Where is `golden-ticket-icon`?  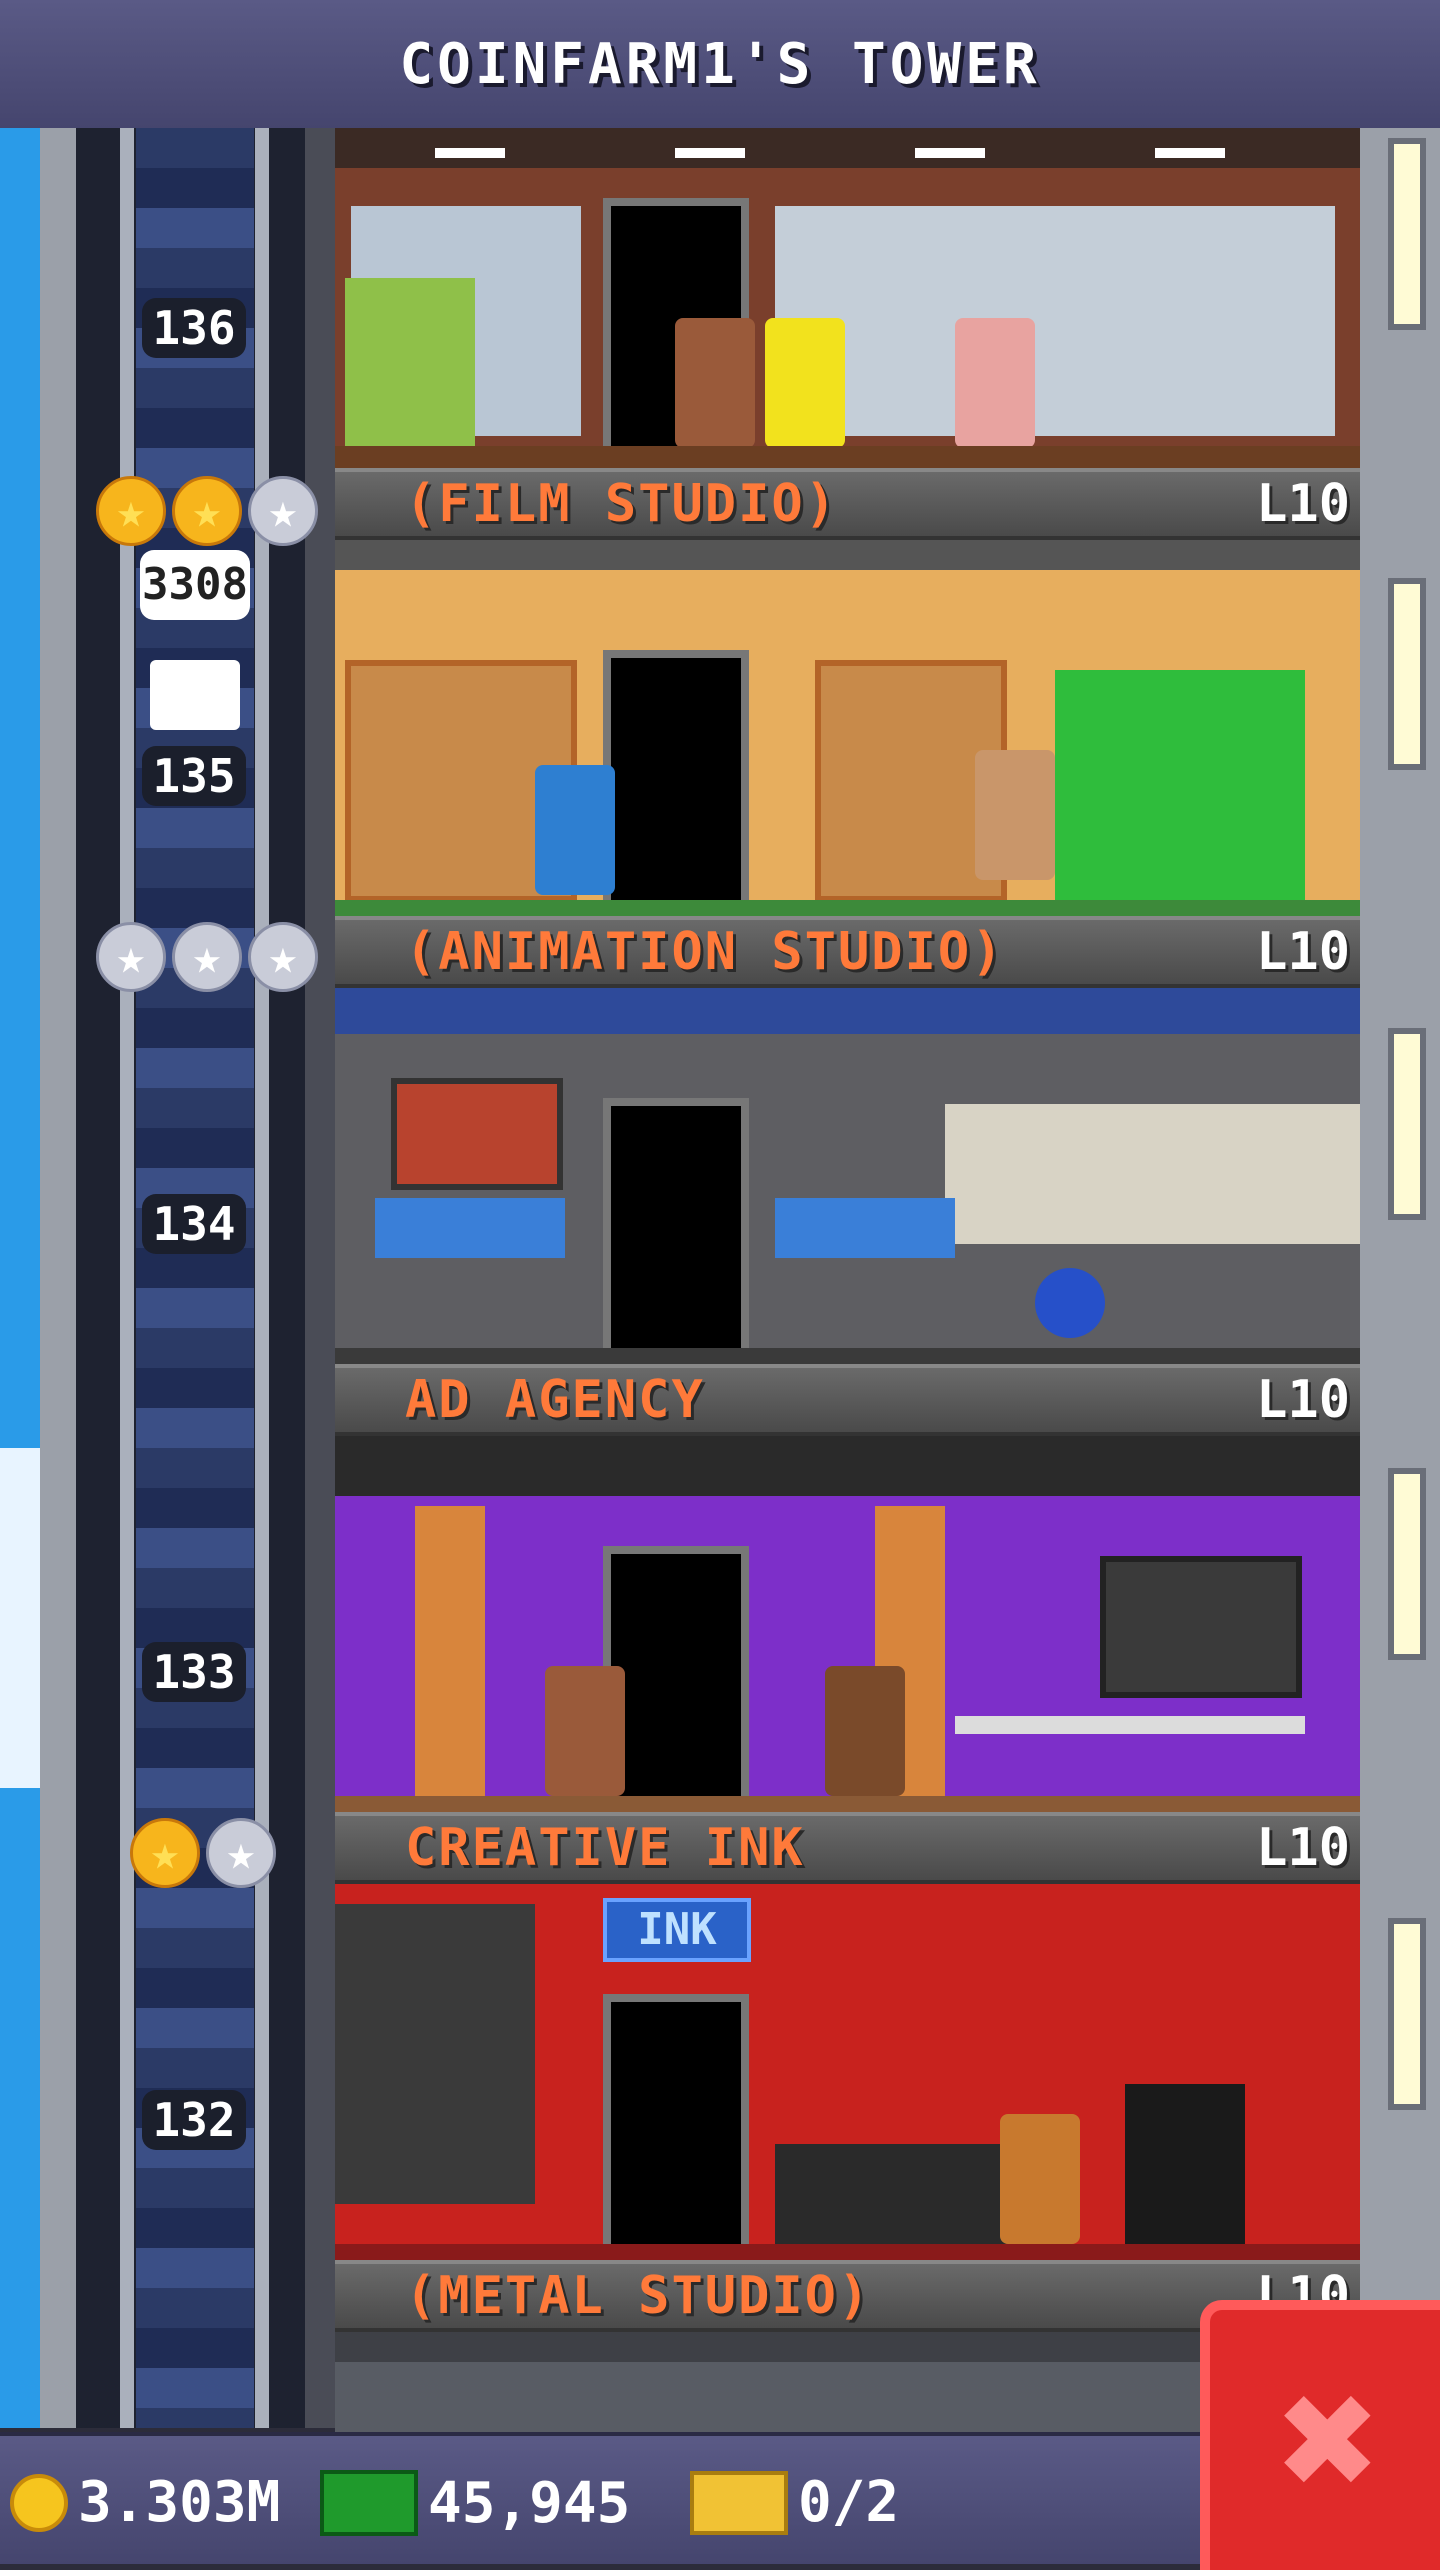 golden-ticket-icon is located at coordinates (739, 2502).